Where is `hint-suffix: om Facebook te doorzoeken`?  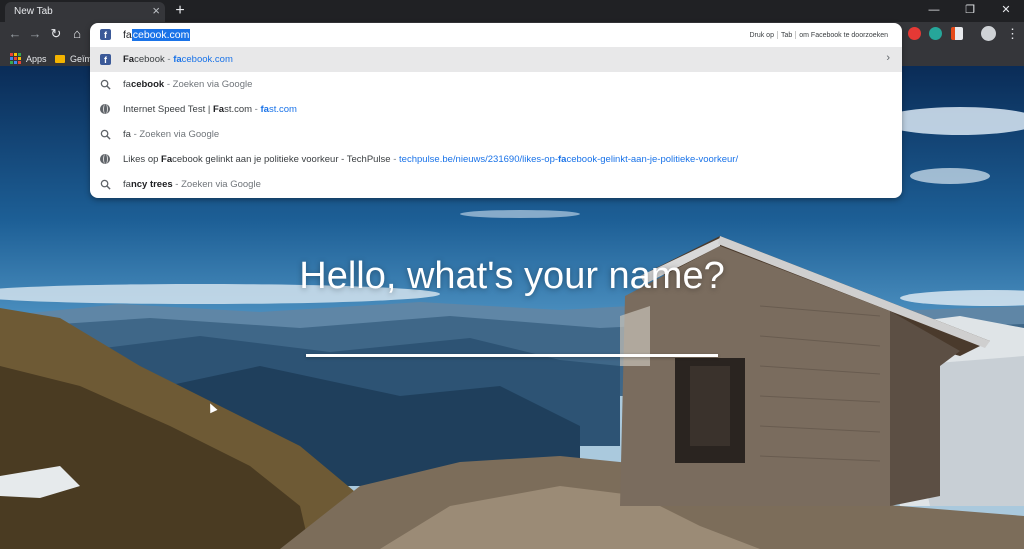 hint-suffix: om Facebook te doorzoeken is located at coordinates (843, 35).